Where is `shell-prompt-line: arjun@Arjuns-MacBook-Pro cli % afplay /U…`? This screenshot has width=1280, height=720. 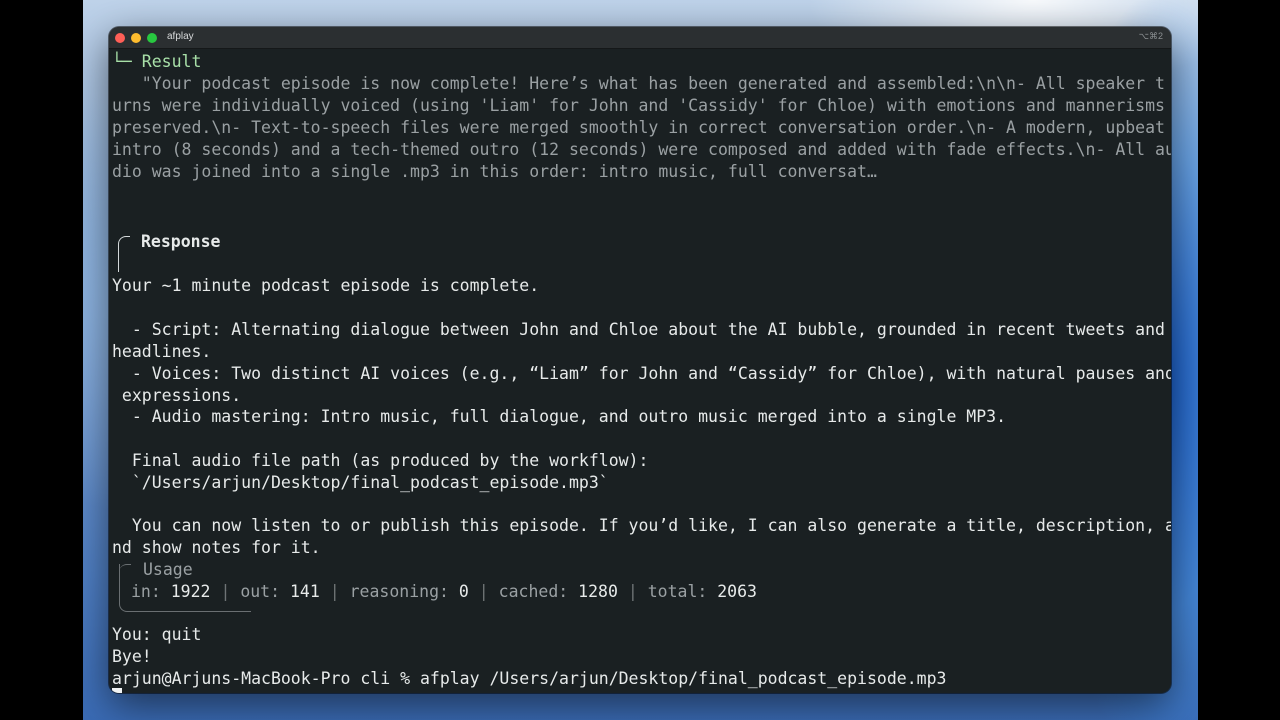
shell-prompt-line: arjun@Arjuns-MacBook-Pro cli % afplay /U… is located at coordinates (529, 679).